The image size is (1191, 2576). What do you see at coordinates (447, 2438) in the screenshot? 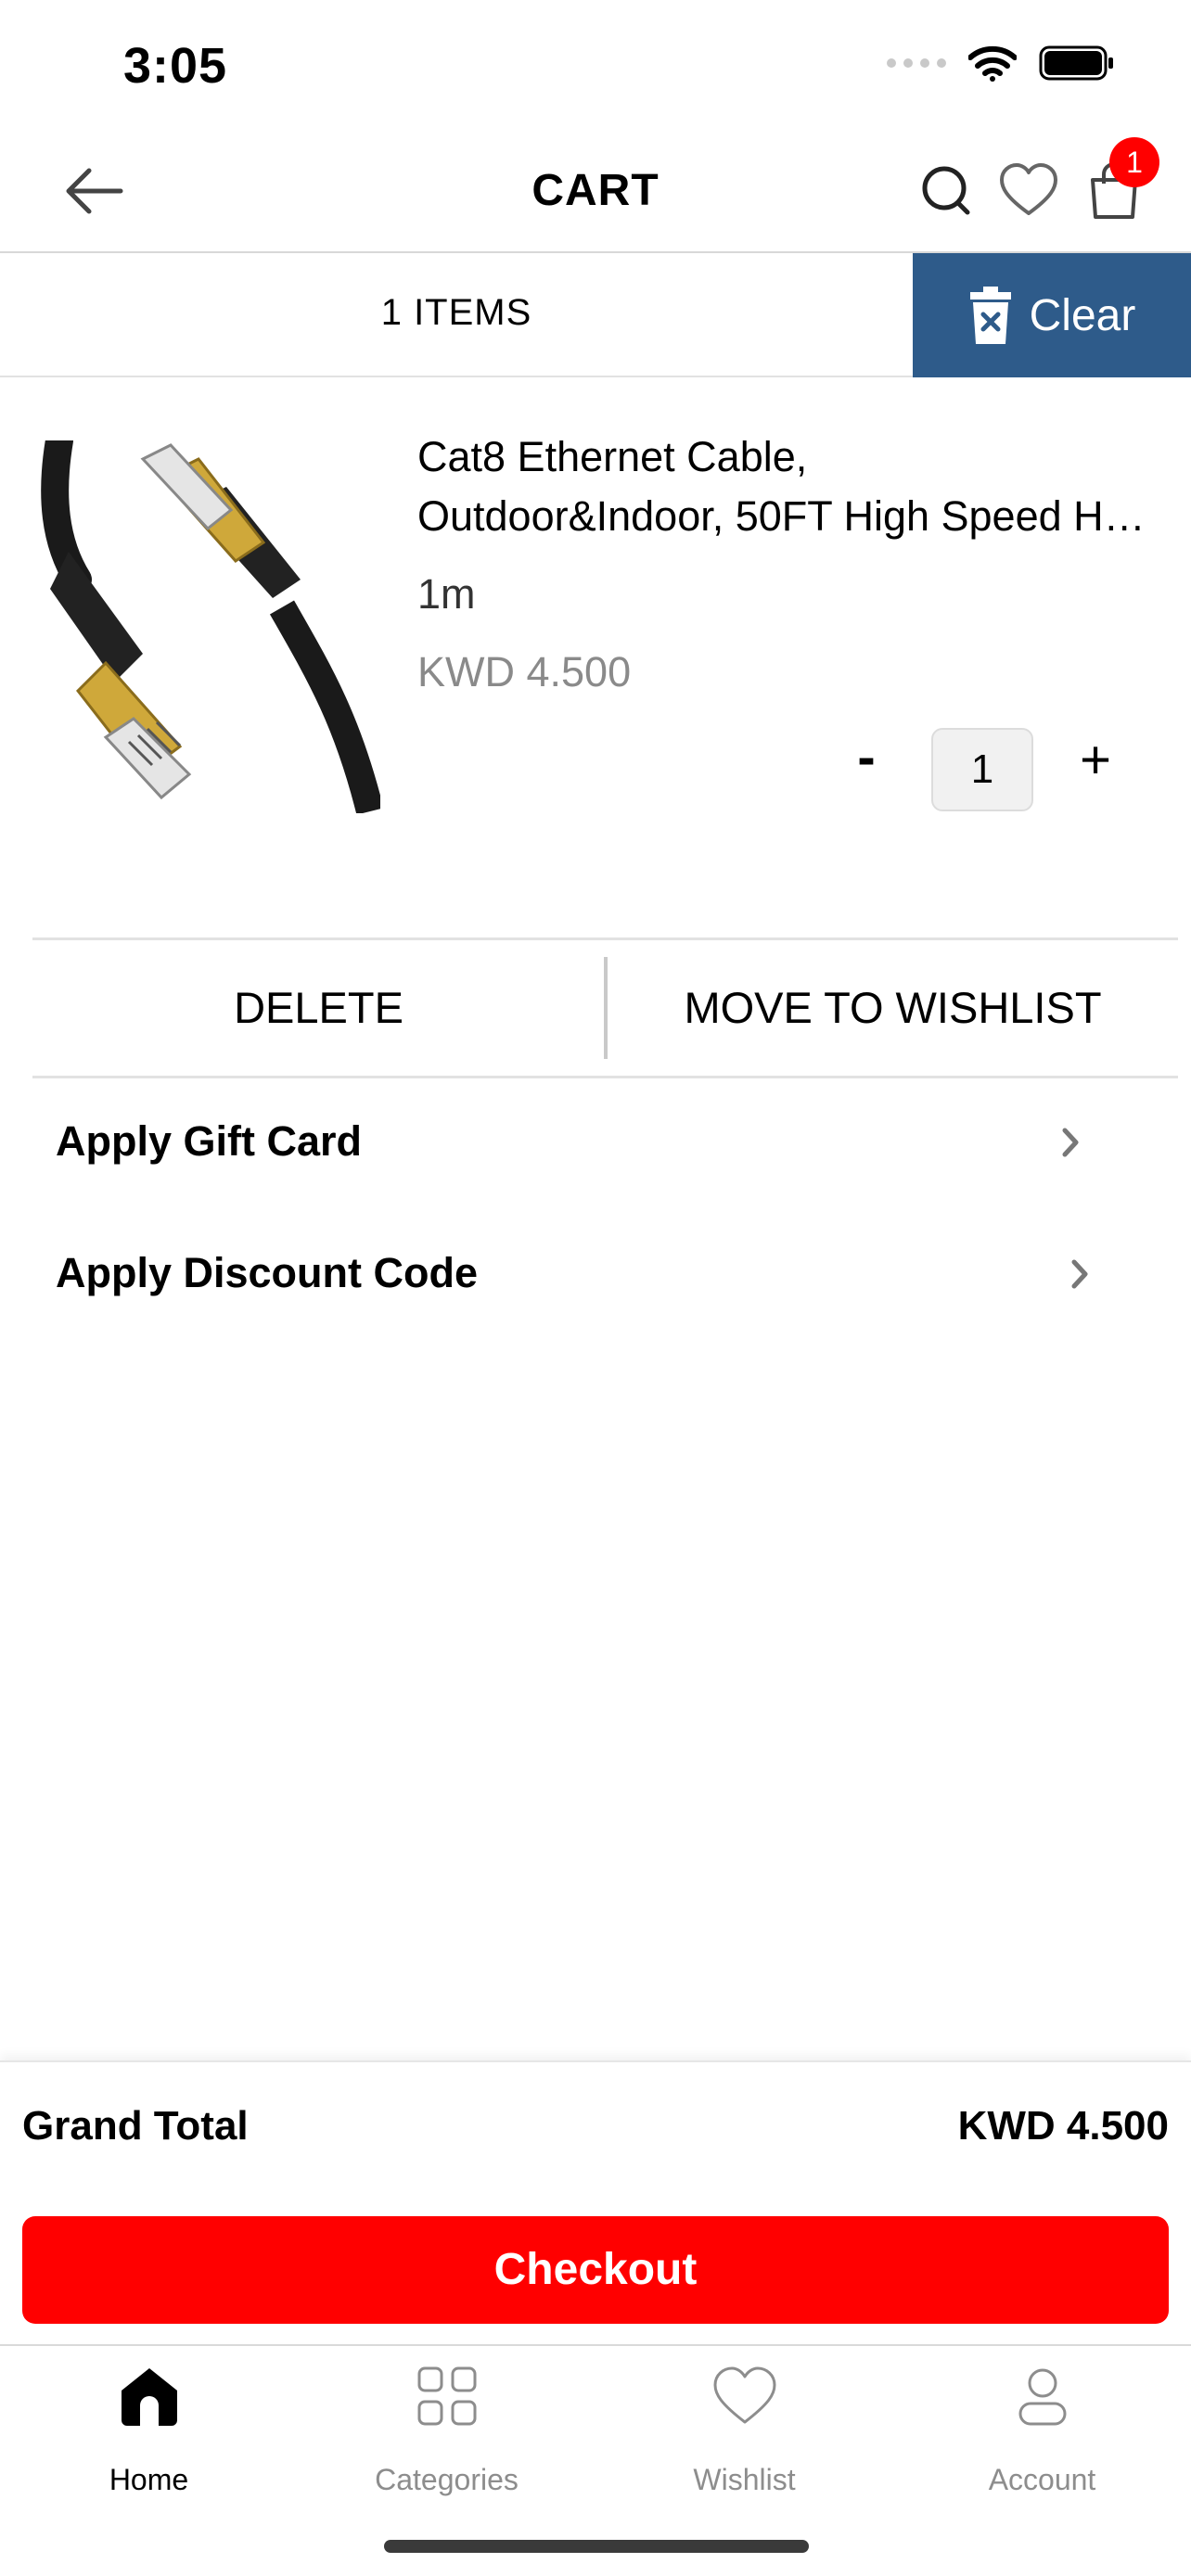
I see `tab-categories: Categories` at bounding box center [447, 2438].